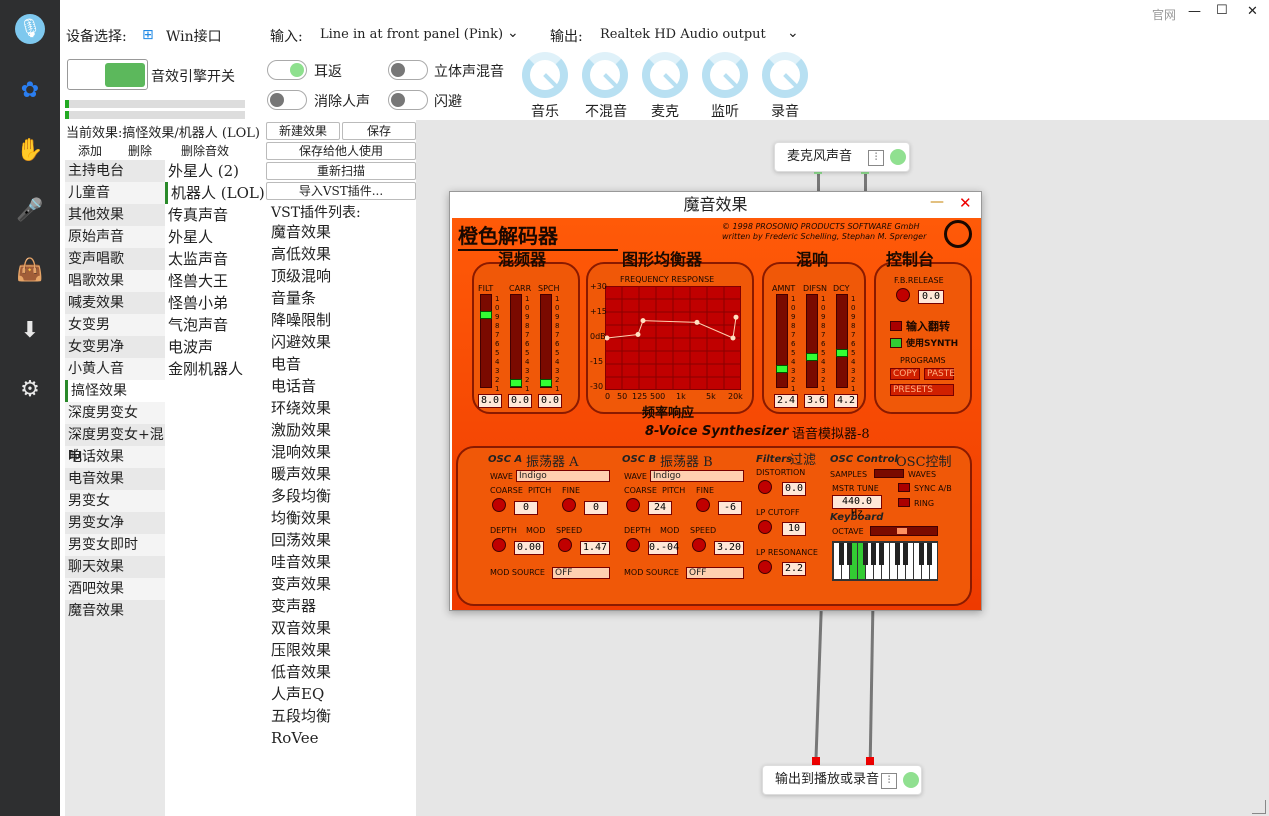 The image size is (1269, 816). Describe the element at coordinates (215, 237) in the screenshot. I see `subeffect-item: 外星人` at that location.